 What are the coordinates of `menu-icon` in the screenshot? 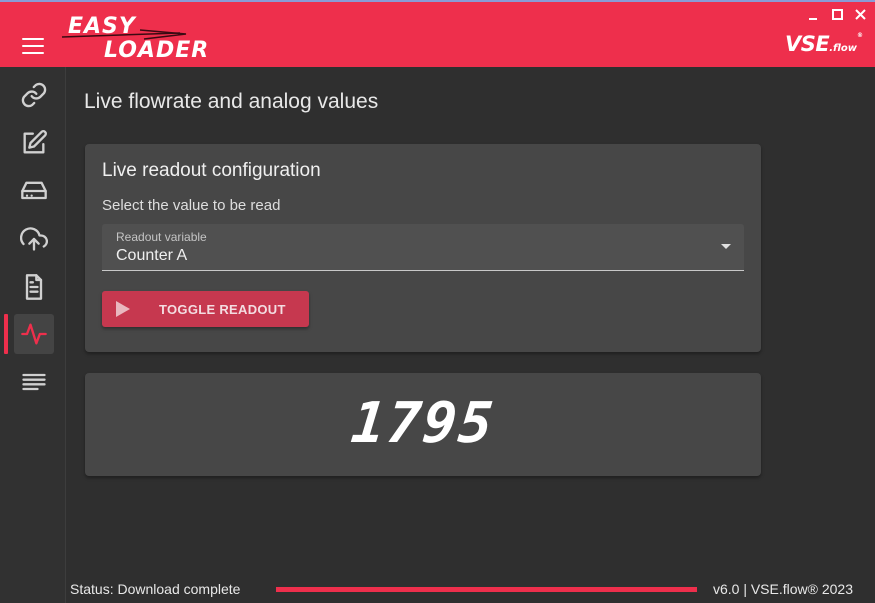 It's located at (33, 46).